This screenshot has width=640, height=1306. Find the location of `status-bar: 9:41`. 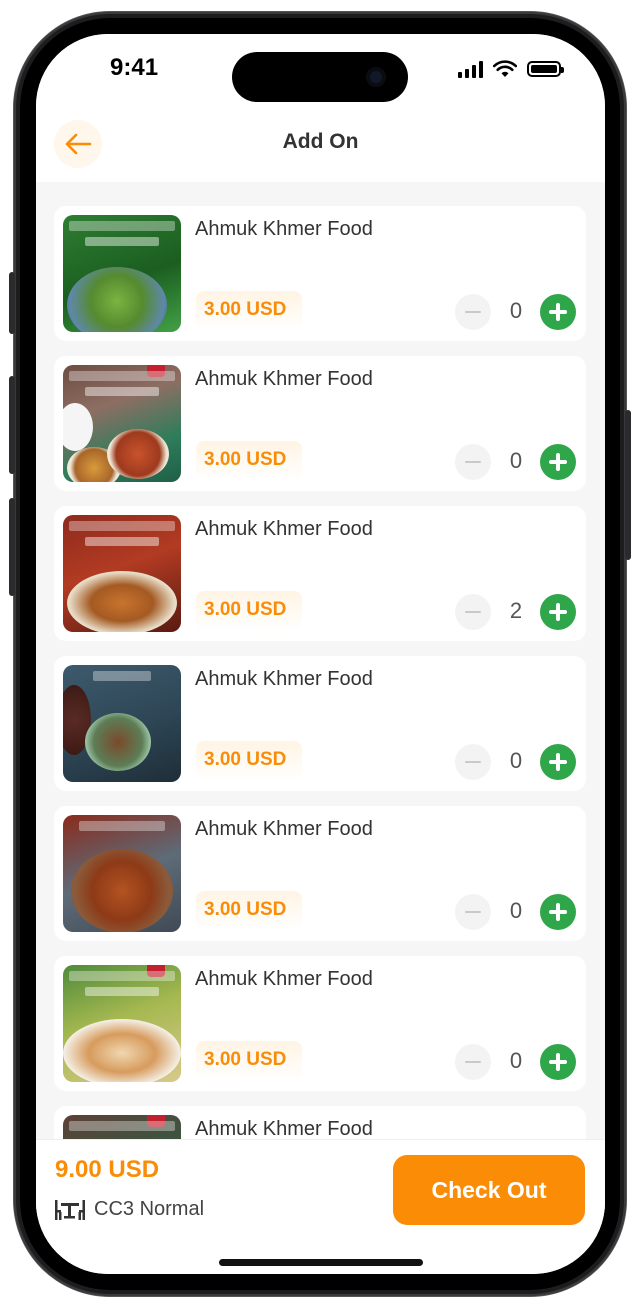

status-bar: 9:41 is located at coordinates (320, 74).